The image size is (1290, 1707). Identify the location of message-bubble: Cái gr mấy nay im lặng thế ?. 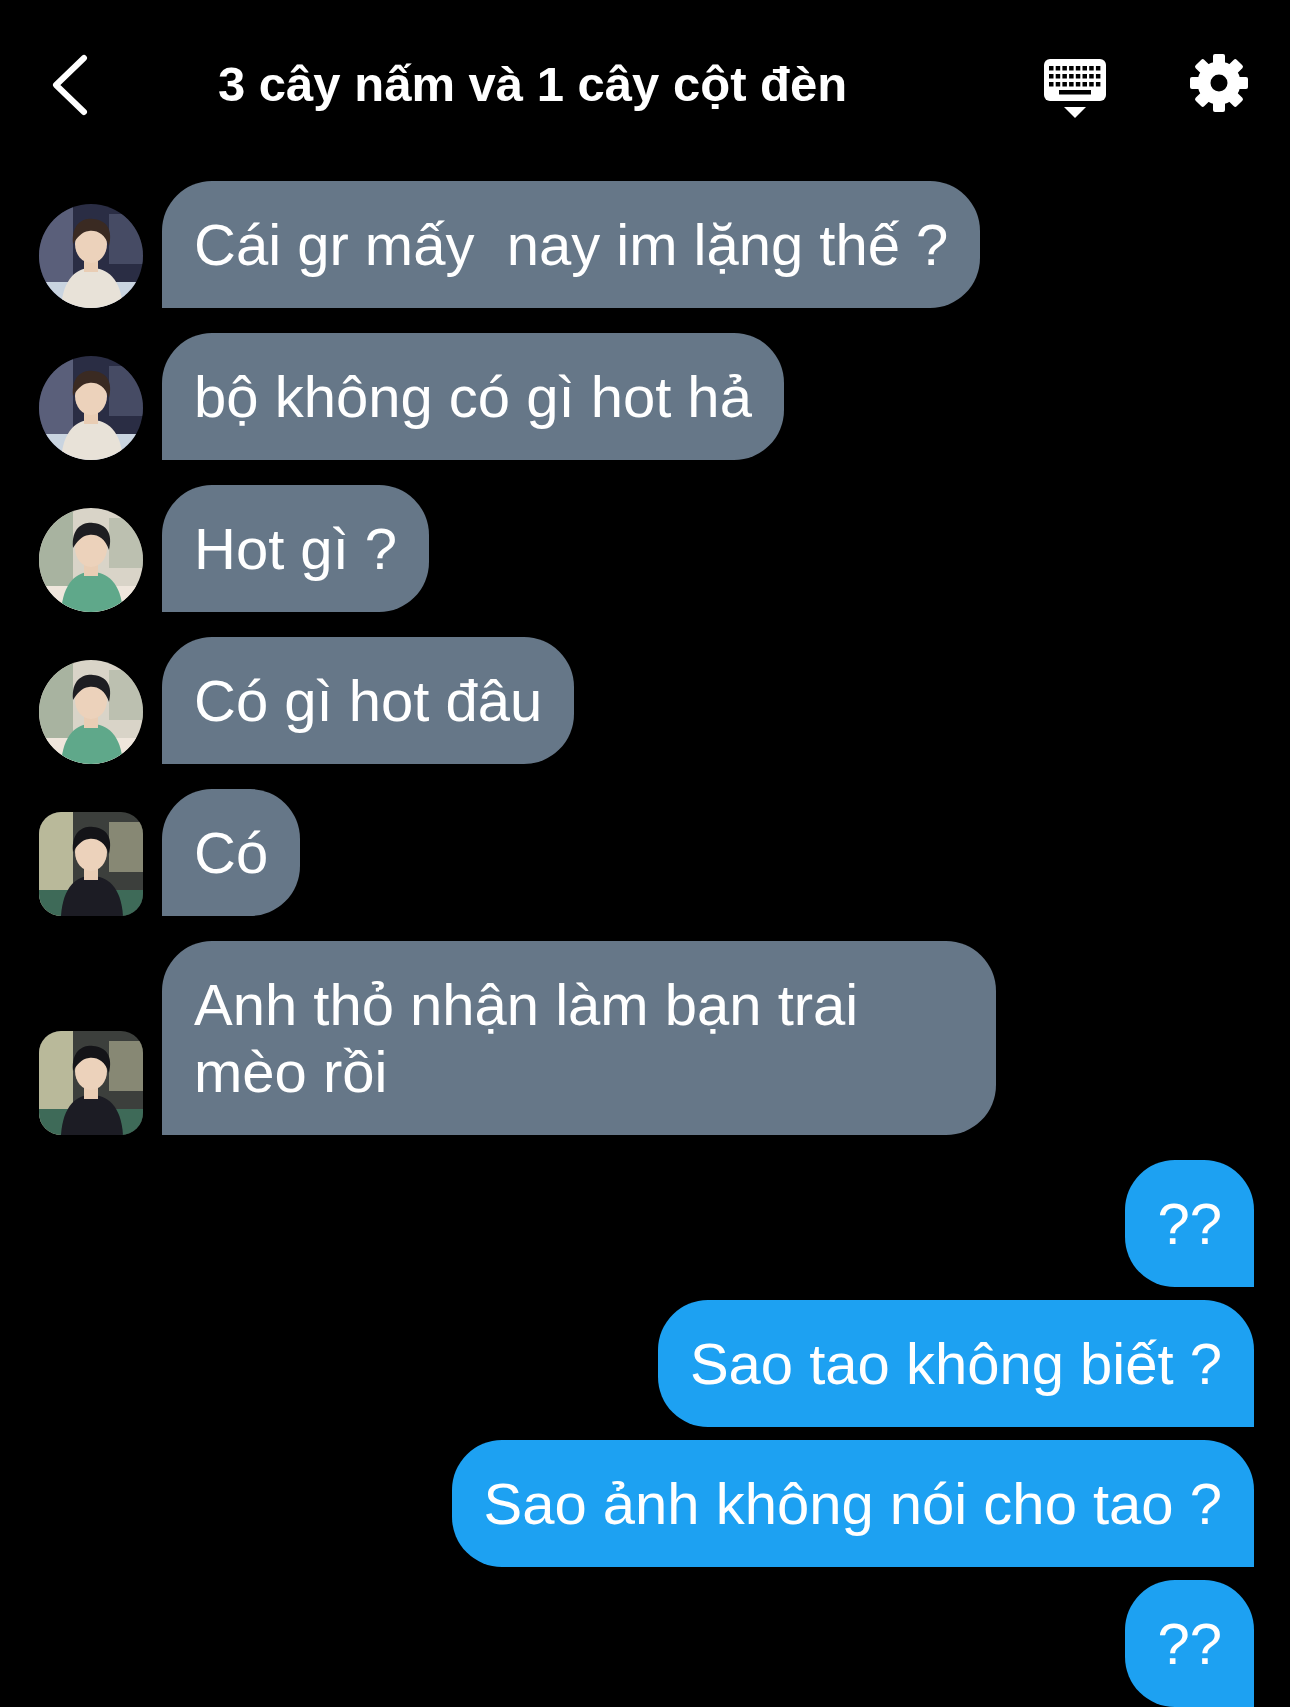
(571, 244).